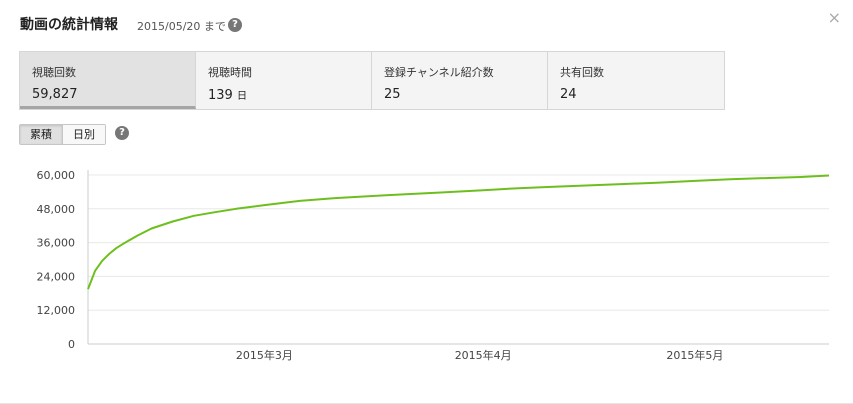 The height and width of the screenshot is (404, 853). I want to click on stat-label: 視聴回数, so click(54, 72).